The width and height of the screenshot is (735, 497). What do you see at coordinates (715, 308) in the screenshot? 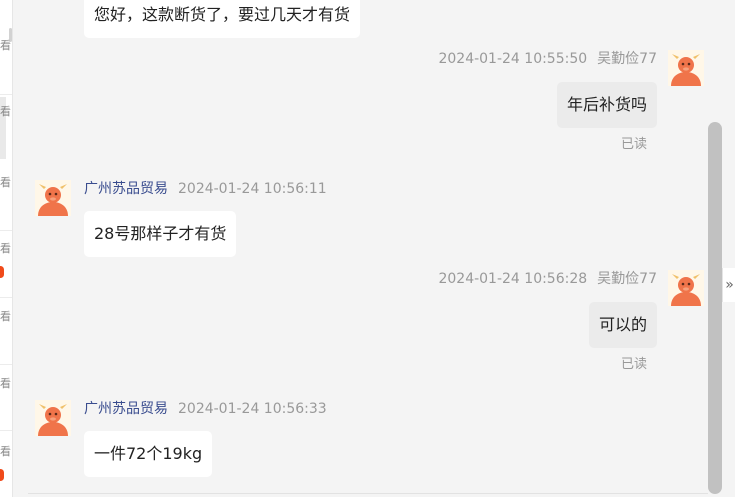
I see `chat-scrollbar-thumb` at bounding box center [715, 308].